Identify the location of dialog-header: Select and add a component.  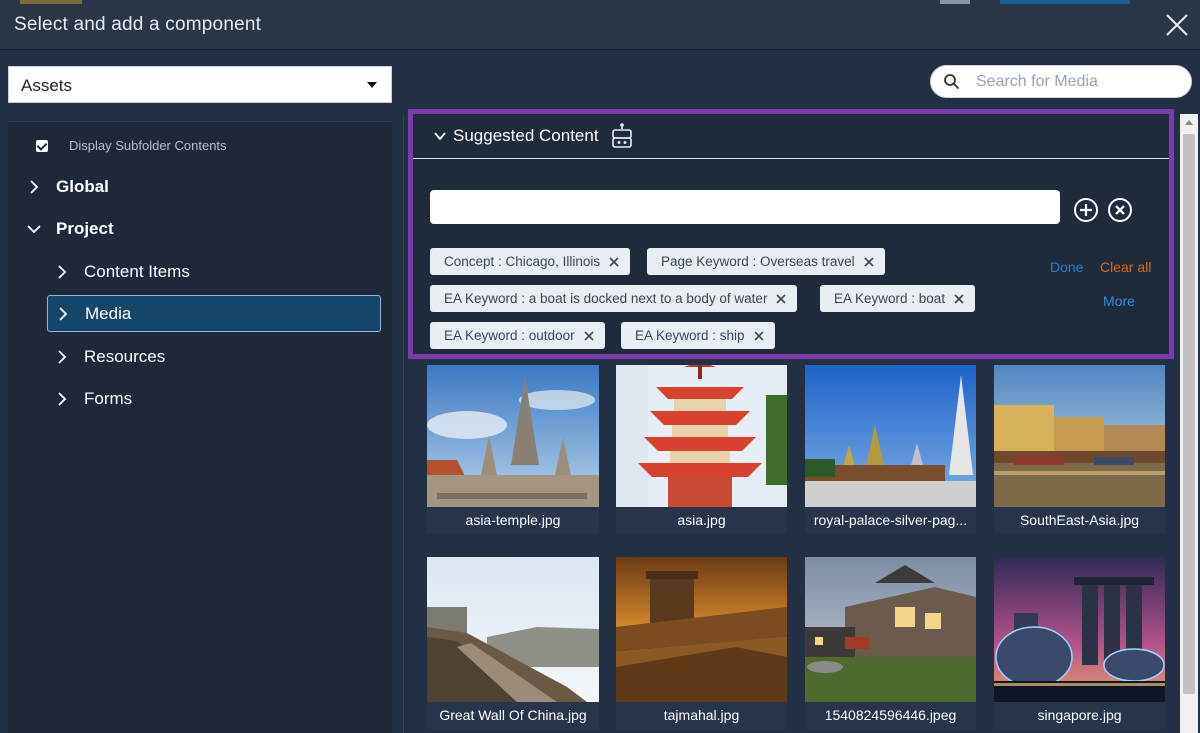
(600, 25).